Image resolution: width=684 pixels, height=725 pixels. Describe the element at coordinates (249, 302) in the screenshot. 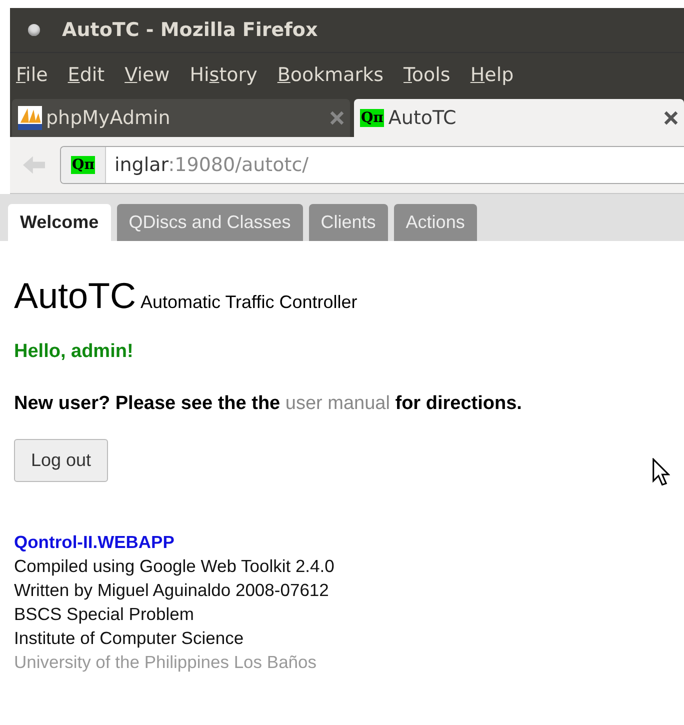

I see `app-subtitle: Automatic Traffic Controller` at that location.